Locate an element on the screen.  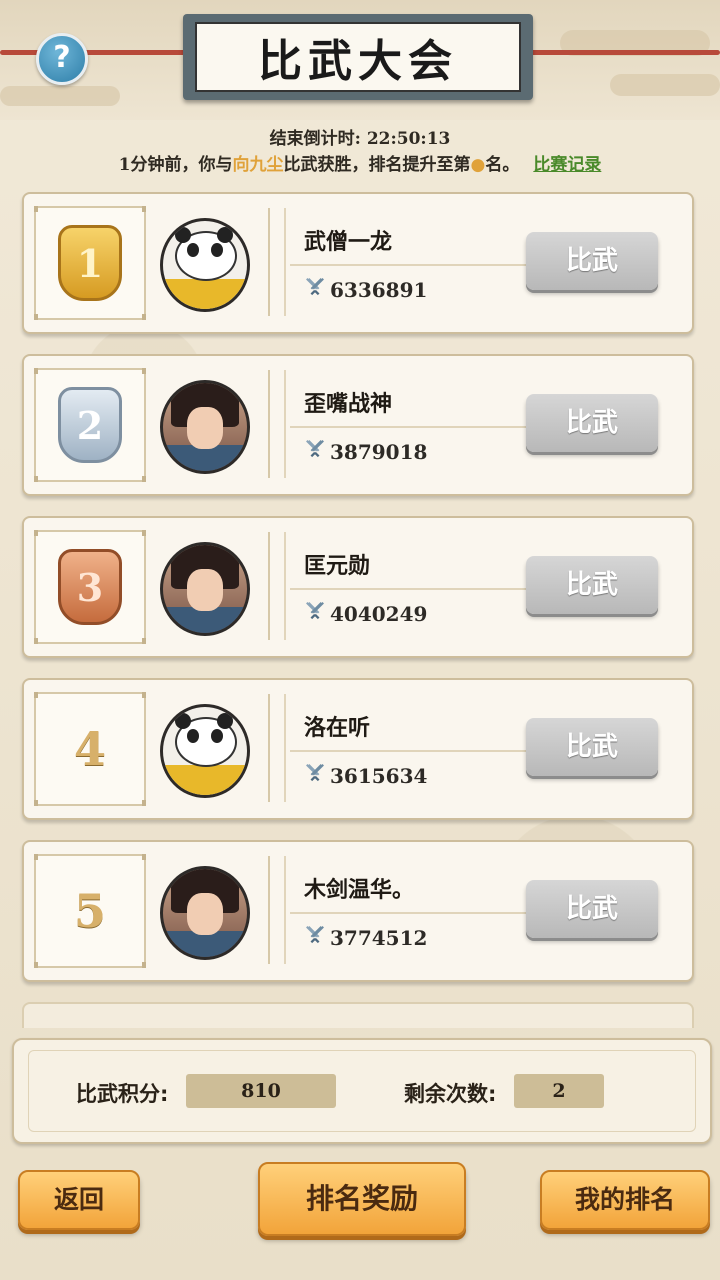
player-info: 洛在听 3615634 比武 is located at coordinates (477, 748).